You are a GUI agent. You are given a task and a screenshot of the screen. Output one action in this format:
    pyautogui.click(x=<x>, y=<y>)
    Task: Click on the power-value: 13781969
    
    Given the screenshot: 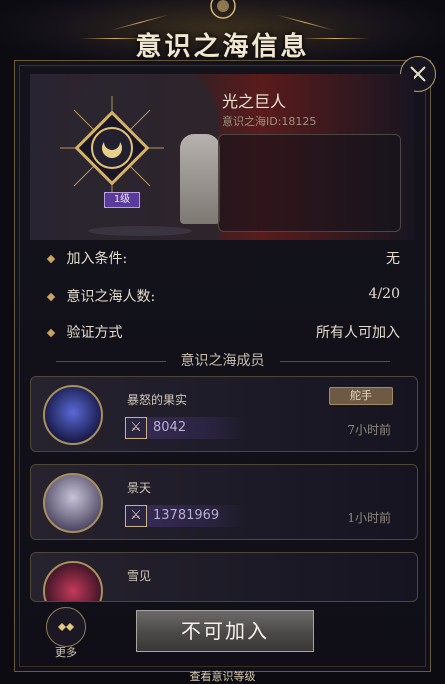 What is the action you would take?
    pyautogui.click(x=186, y=515)
    